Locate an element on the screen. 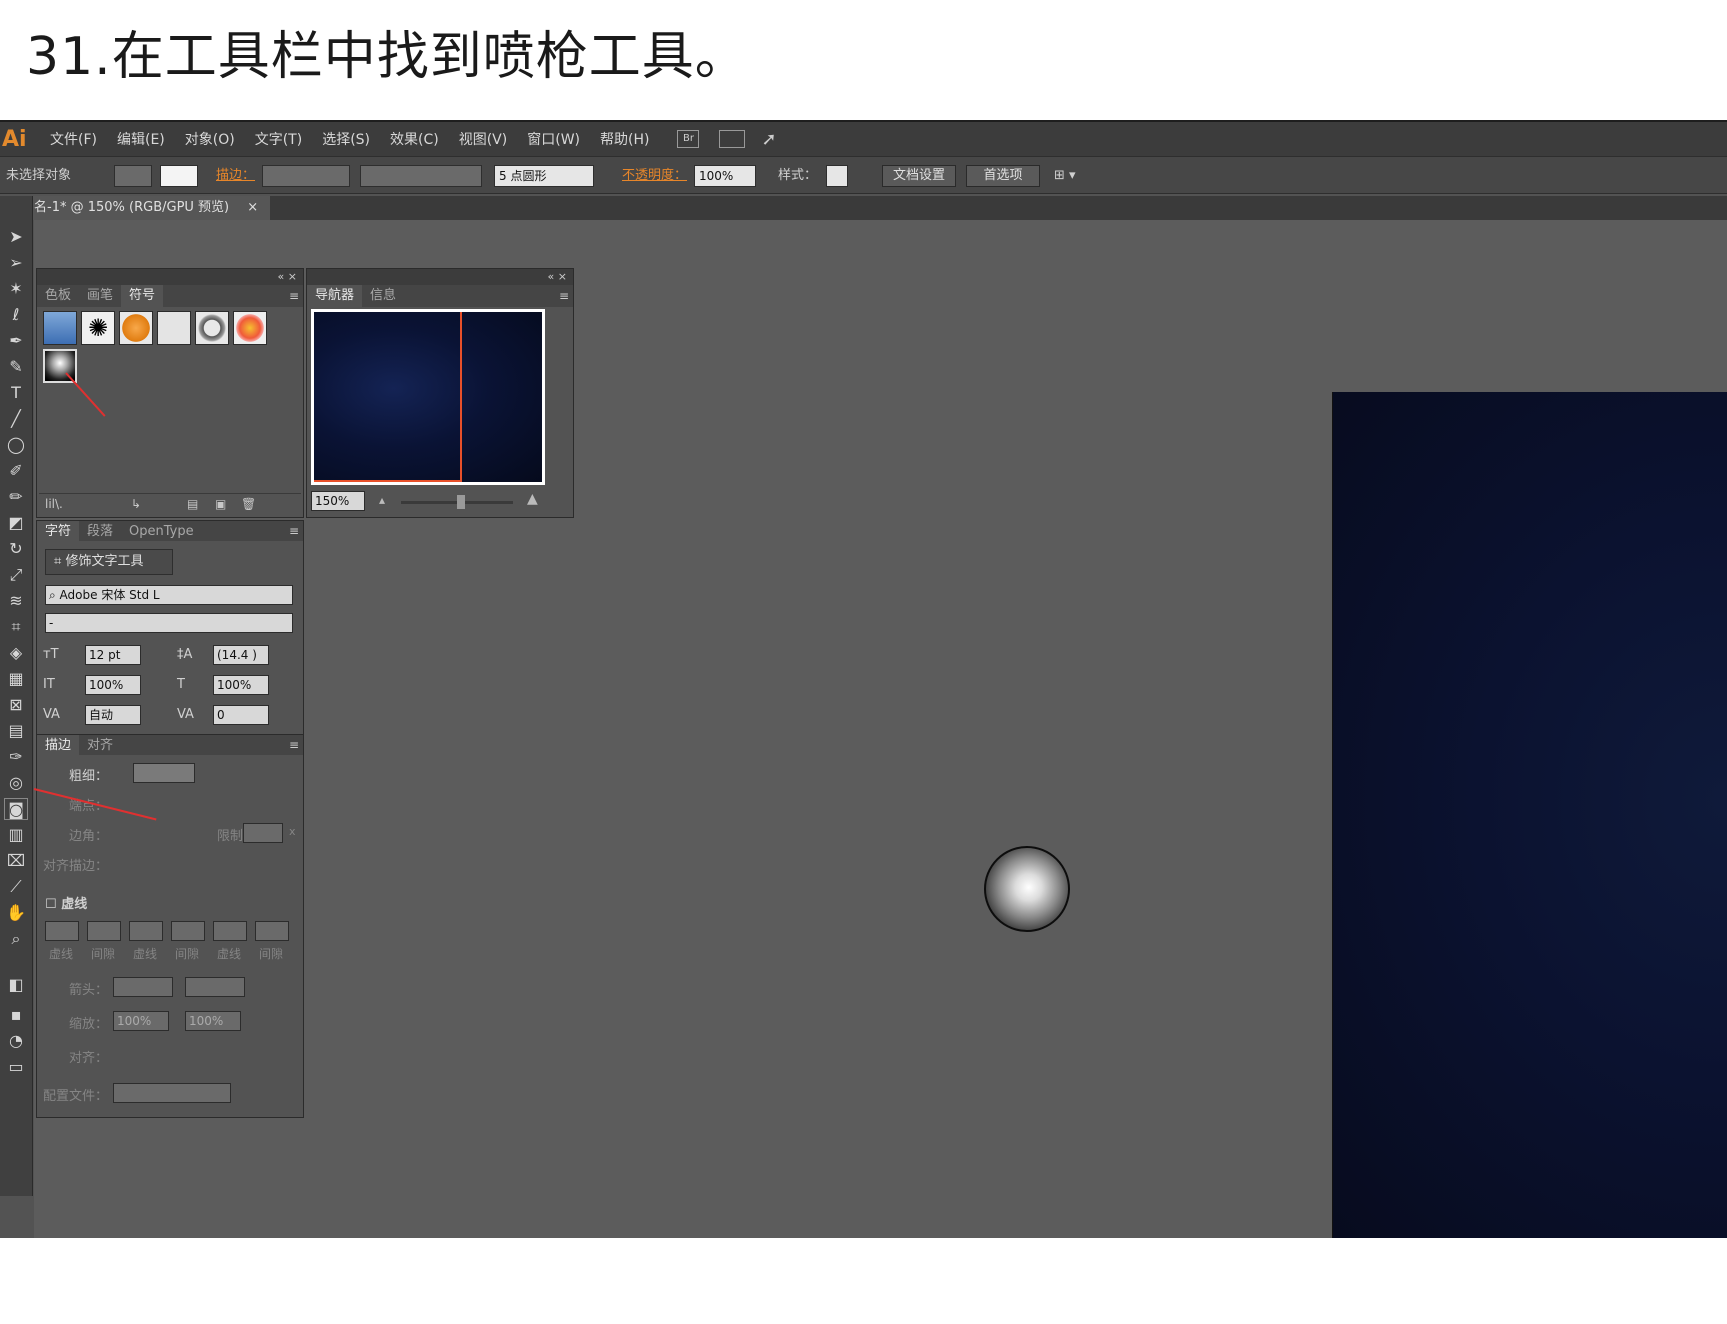  view-area-box is located at coordinates (388, 397).